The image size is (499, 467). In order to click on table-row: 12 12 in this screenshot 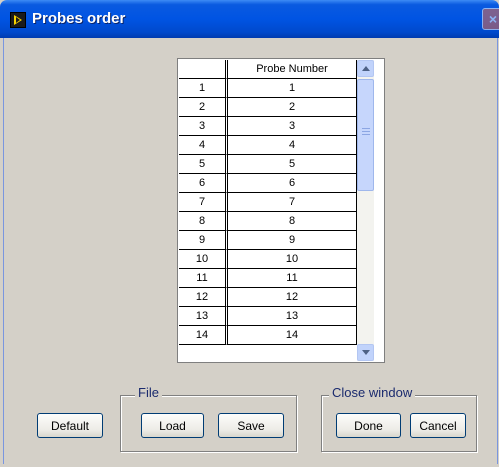, I will do `click(268, 297)`.